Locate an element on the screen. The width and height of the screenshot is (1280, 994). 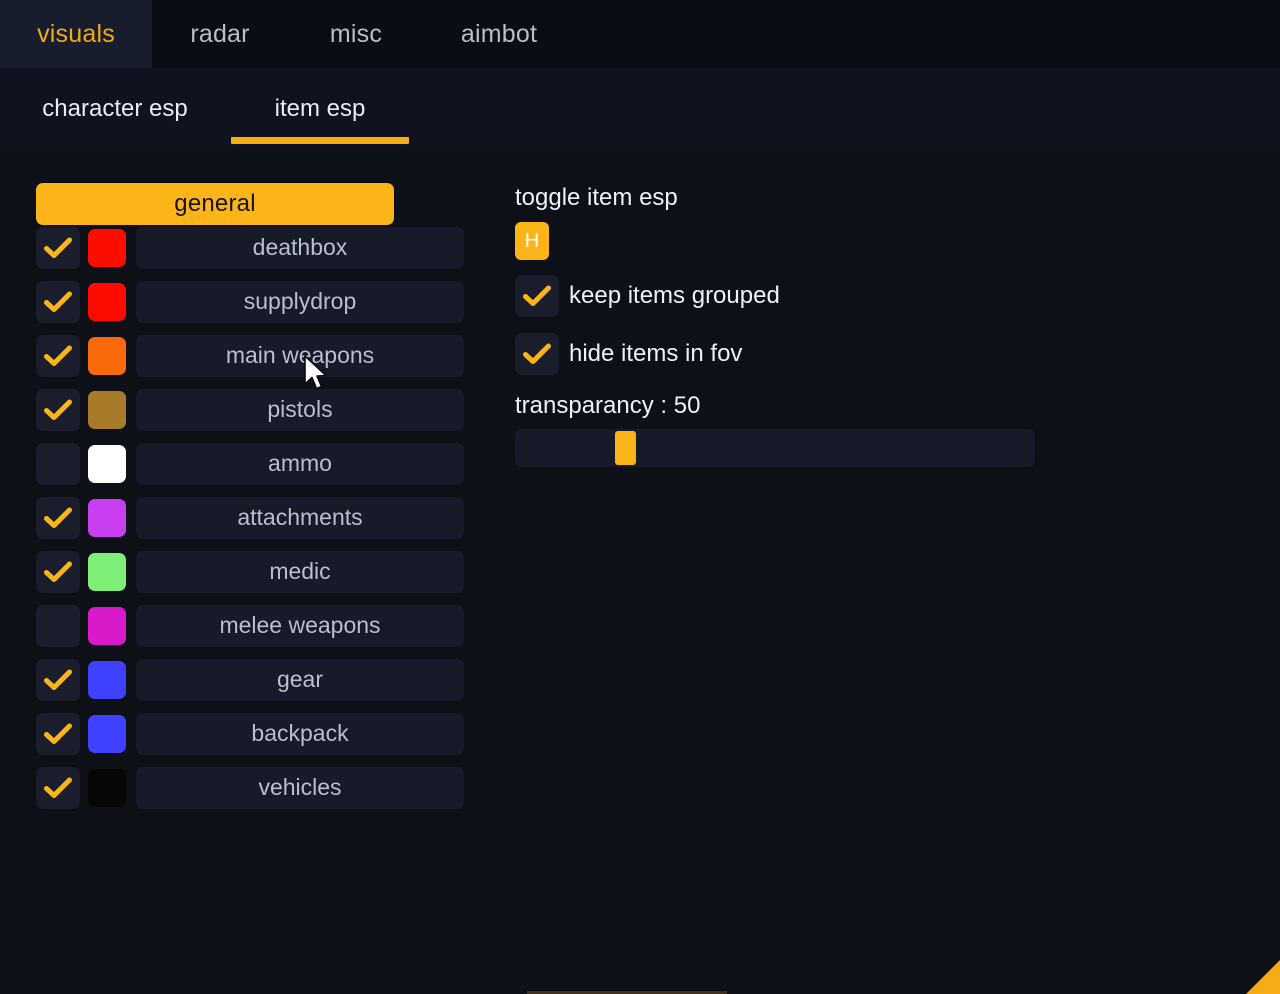
option-keep-items-grouped: keep items grouped is located at coordinates (795, 296).